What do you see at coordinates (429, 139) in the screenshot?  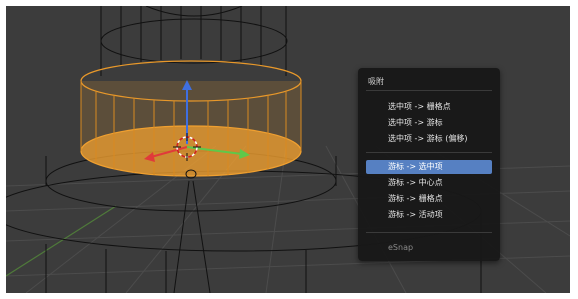 I see `menu-item-selection-to-cursor-offset: 选中项 -> 游标 (偏移)` at bounding box center [429, 139].